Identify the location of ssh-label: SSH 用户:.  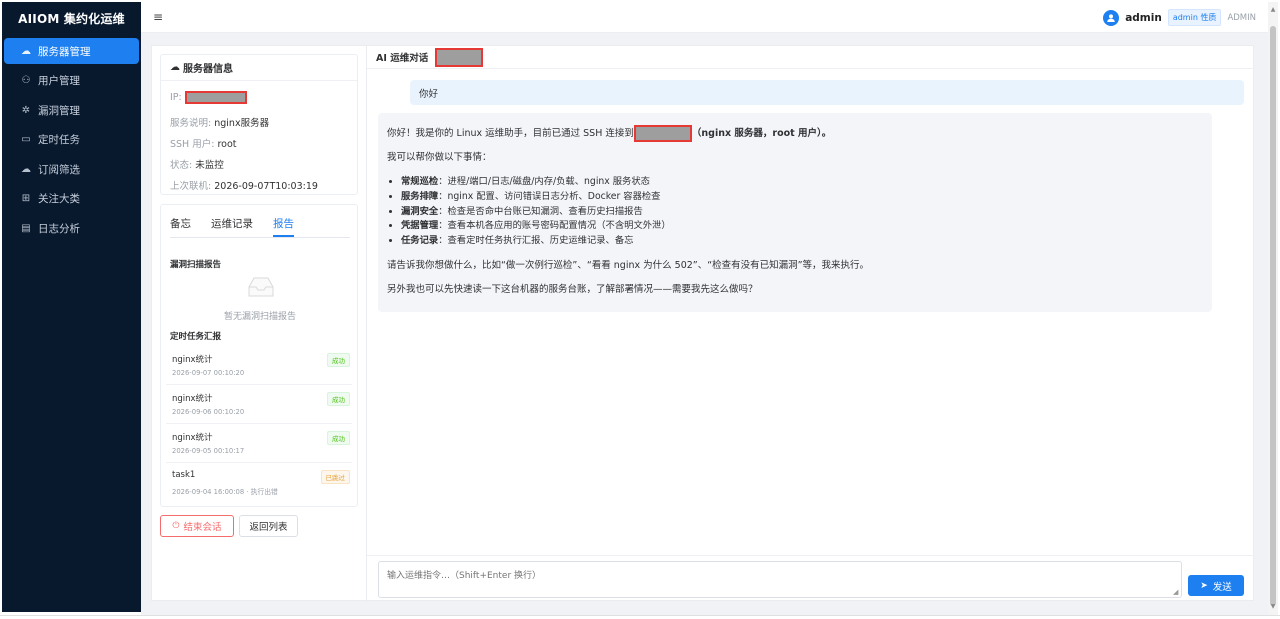
(192, 144).